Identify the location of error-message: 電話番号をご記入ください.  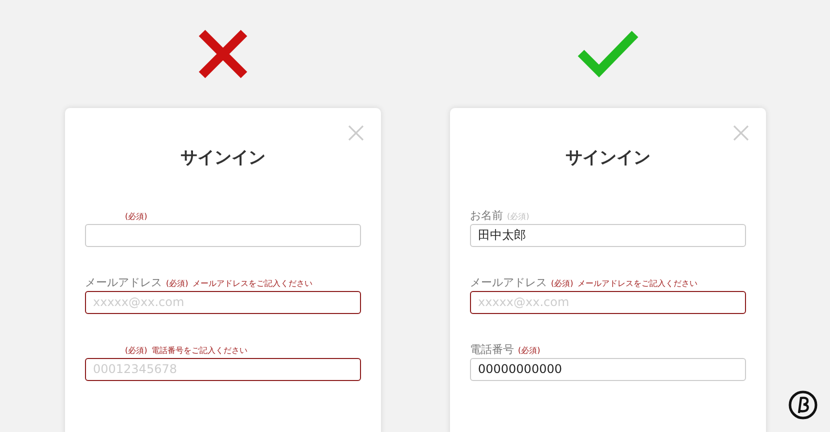
(199, 350).